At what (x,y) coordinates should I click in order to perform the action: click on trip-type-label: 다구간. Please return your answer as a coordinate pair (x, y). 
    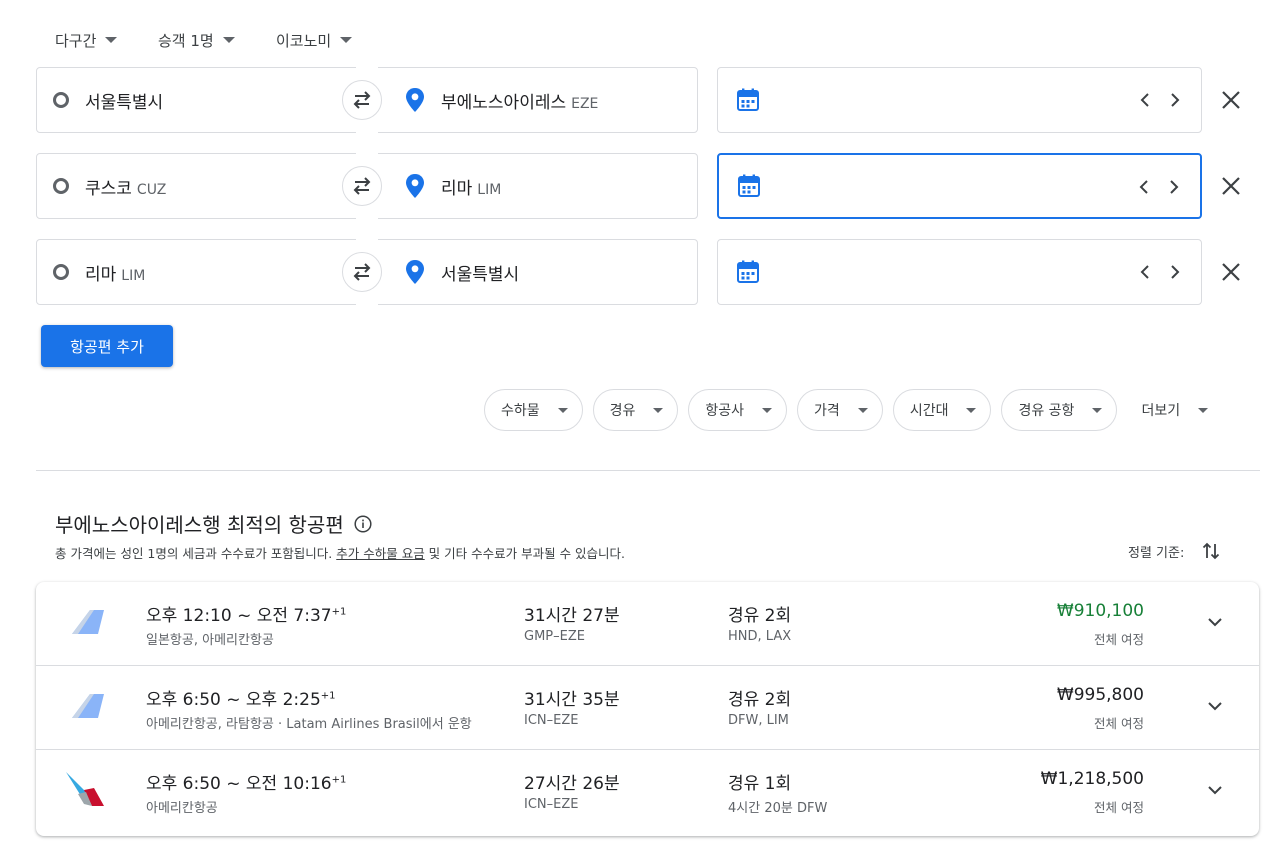
    Looking at the image, I should click on (76, 40).